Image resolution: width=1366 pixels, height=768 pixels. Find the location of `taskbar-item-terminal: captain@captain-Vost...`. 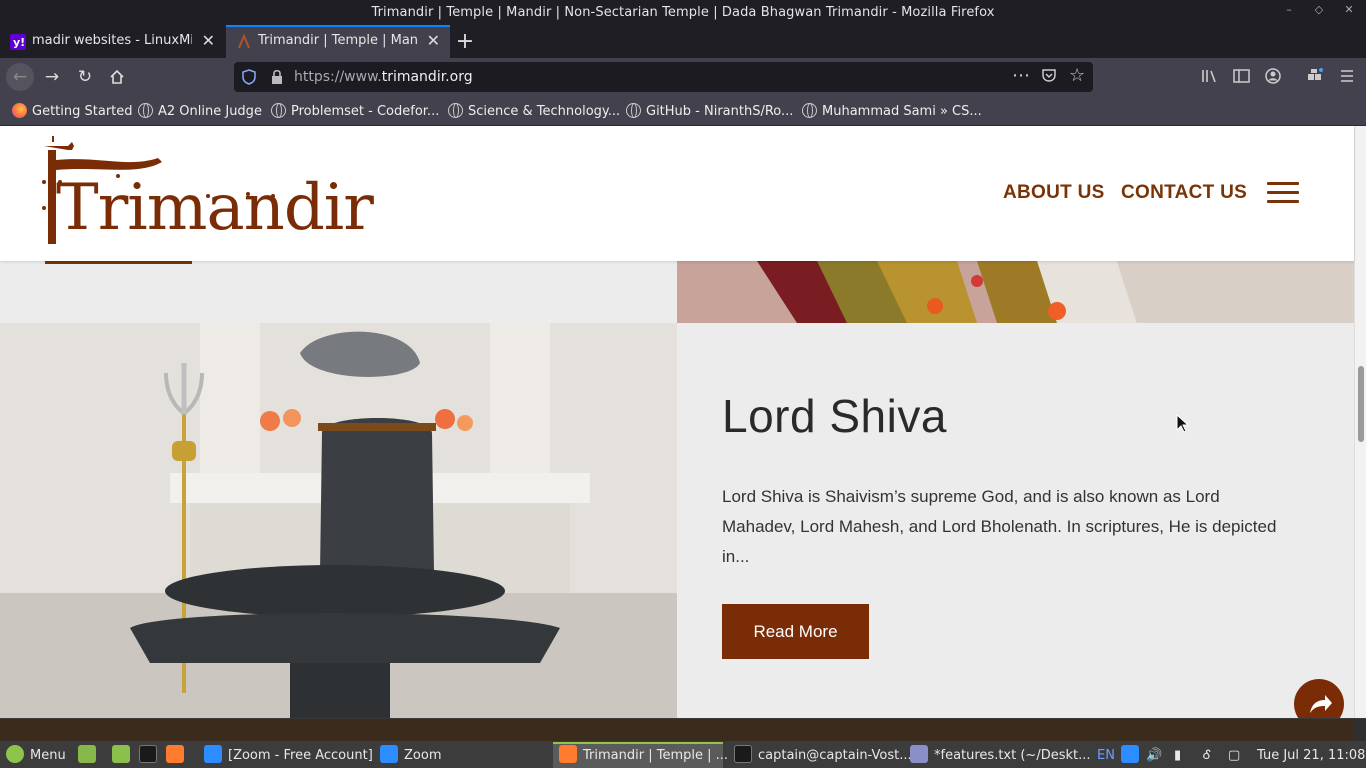

taskbar-item-terminal: captain@captain-Vost... is located at coordinates (823, 756).